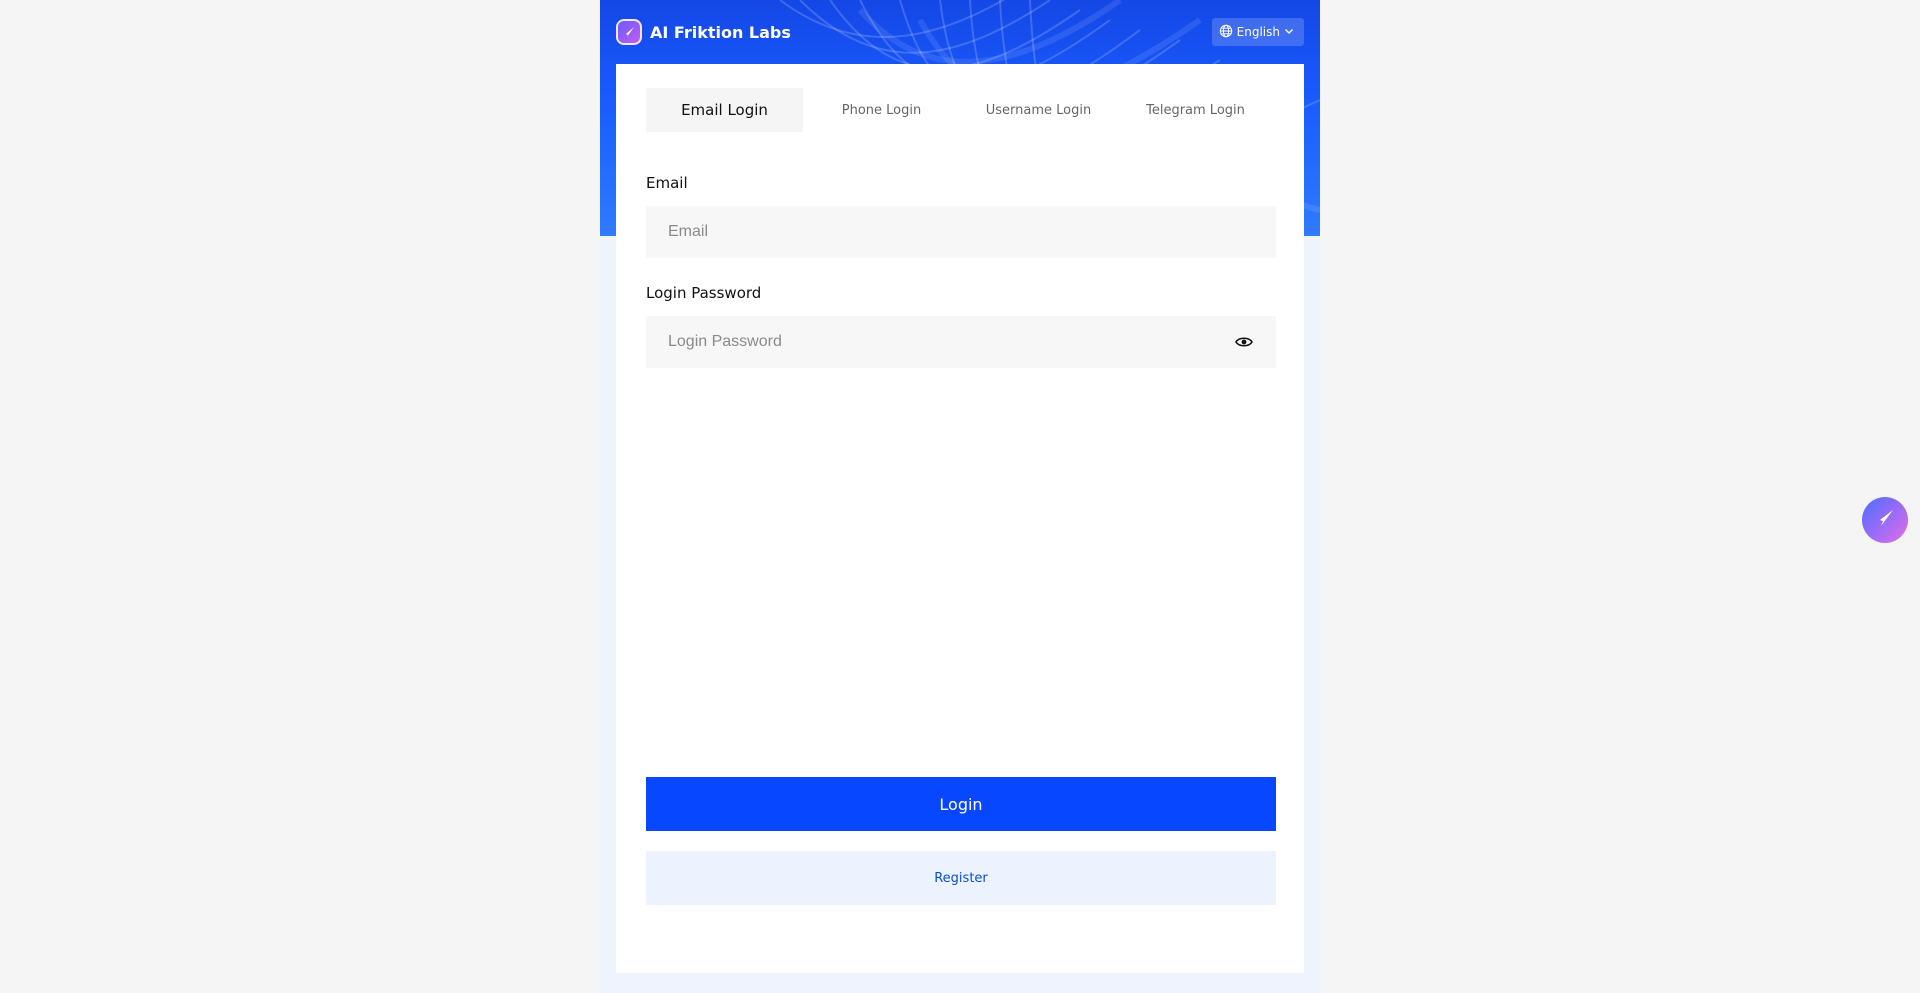 Image resolution: width=1920 pixels, height=993 pixels. What do you see at coordinates (951, 342) in the screenshot?
I see `password-input` at bounding box center [951, 342].